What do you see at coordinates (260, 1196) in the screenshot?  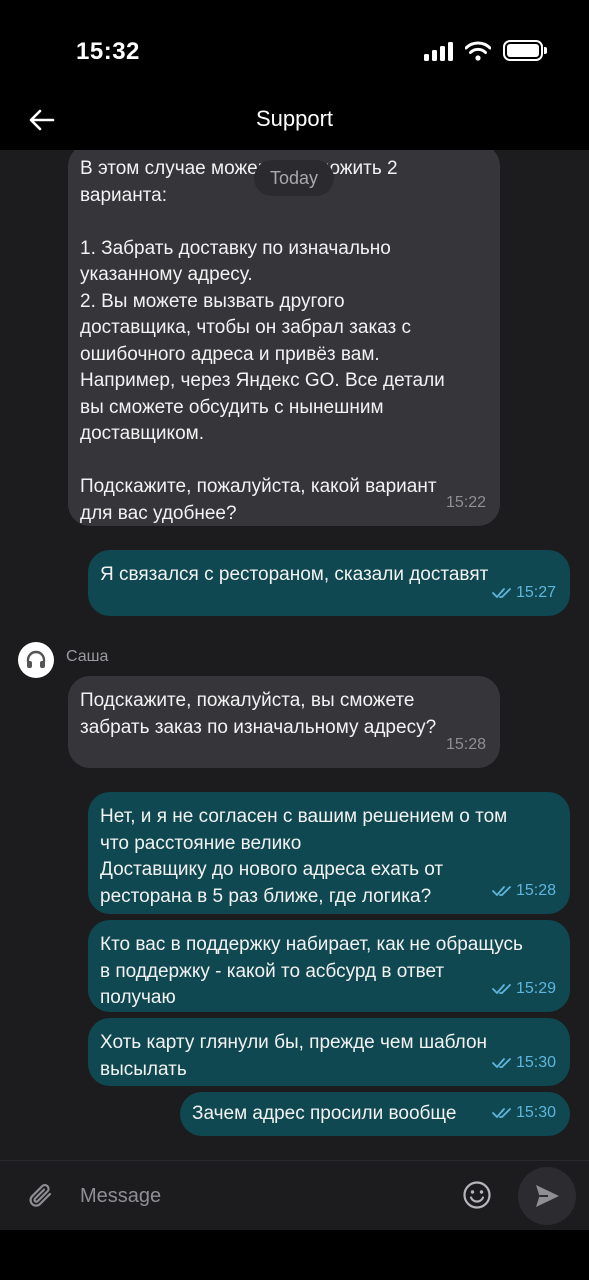 I see `message-input` at bounding box center [260, 1196].